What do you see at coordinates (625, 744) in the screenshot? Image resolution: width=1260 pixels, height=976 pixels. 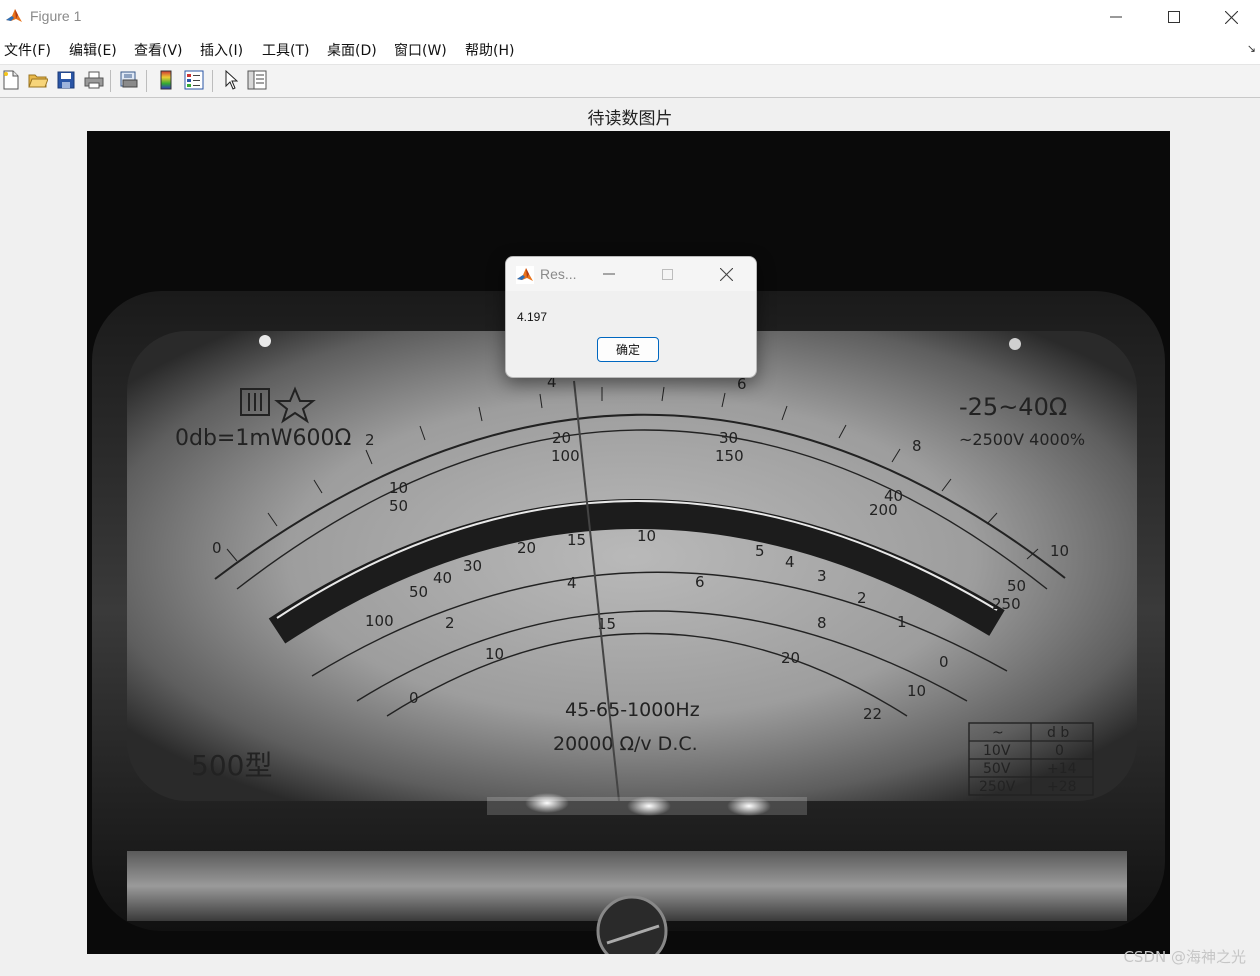 I see `meter-sensitivity: 20000 Ω/v D.C.` at bounding box center [625, 744].